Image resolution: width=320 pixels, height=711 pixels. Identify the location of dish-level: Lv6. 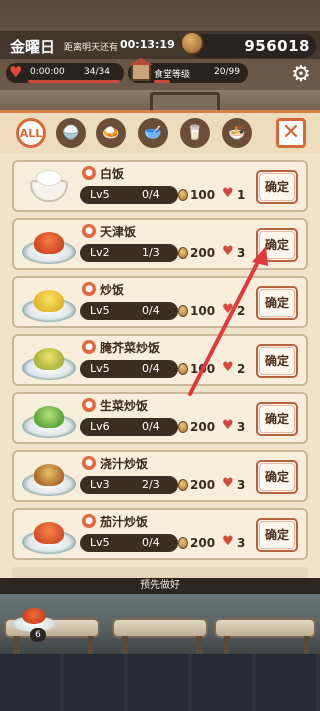
(100, 426).